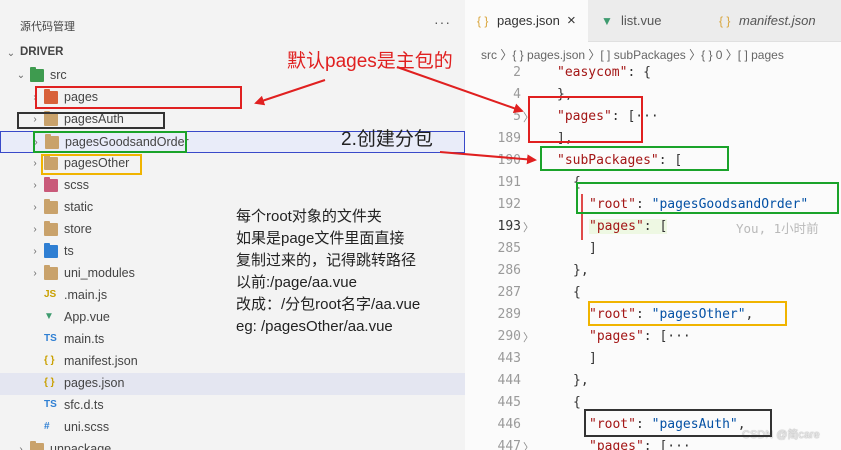 The width and height of the screenshot is (841, 450). What do you see at coordinates (442, 22) in the screenshot?
I see `more-actions-icon: ···` at bounding box center [442, 22].